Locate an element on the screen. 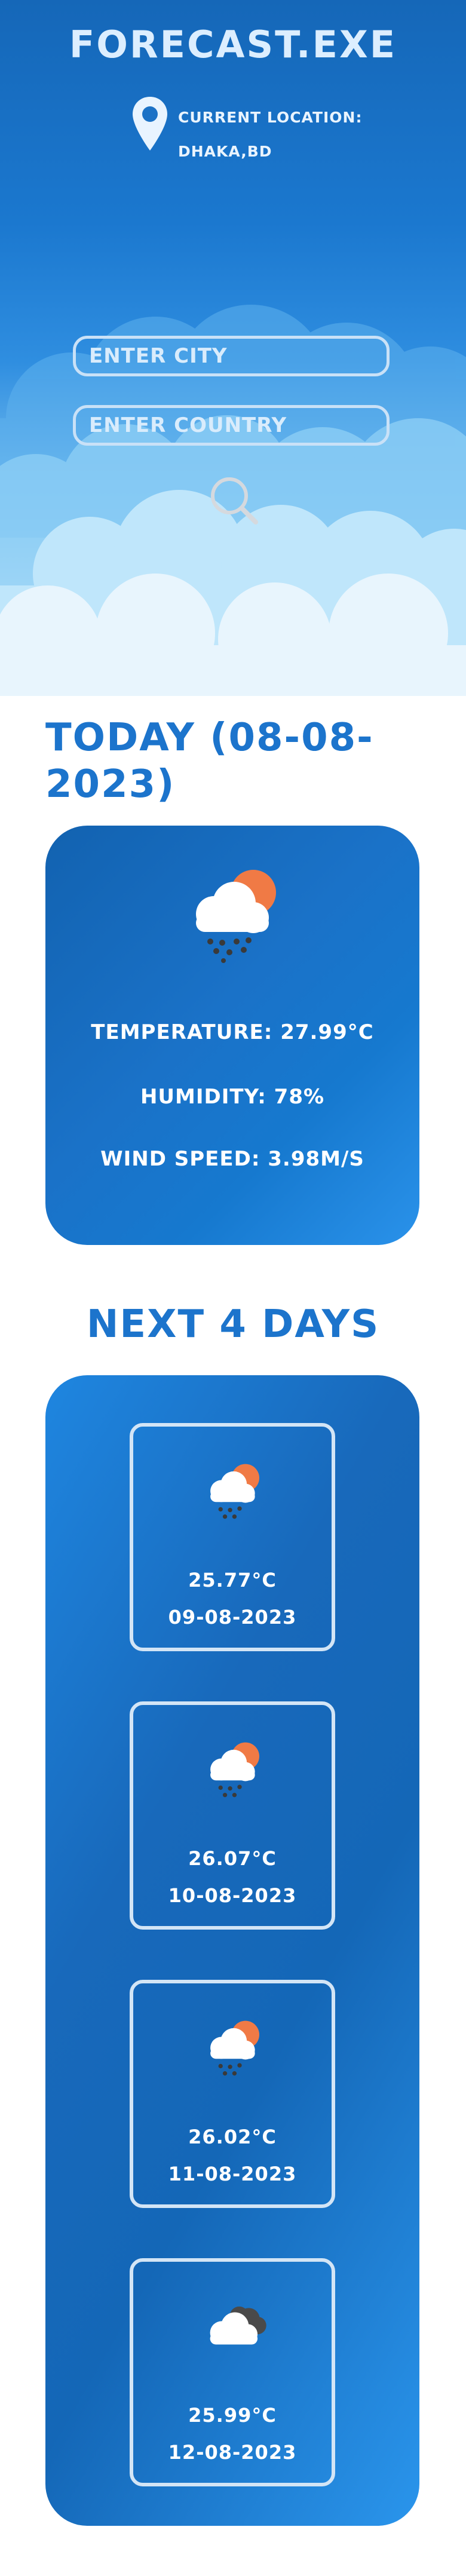  today-wind-speed: WIND SPEED: 3.98M/S is located at coordinates (232, 1159).